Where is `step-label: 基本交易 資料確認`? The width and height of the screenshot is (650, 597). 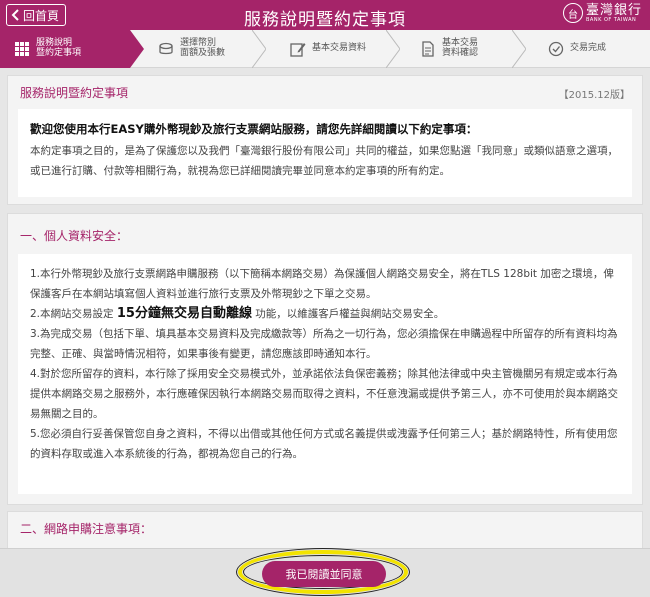 step-label: 基本交易 資料確認 is located at coordinates (460, 48).